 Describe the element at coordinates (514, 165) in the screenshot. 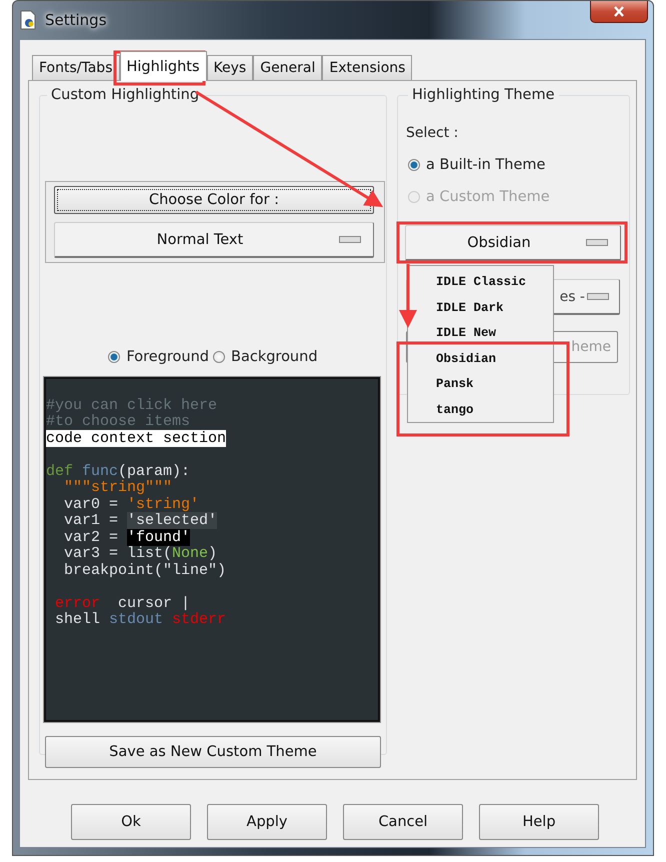

I see `radio-button: a Built-in Theme` at that location.